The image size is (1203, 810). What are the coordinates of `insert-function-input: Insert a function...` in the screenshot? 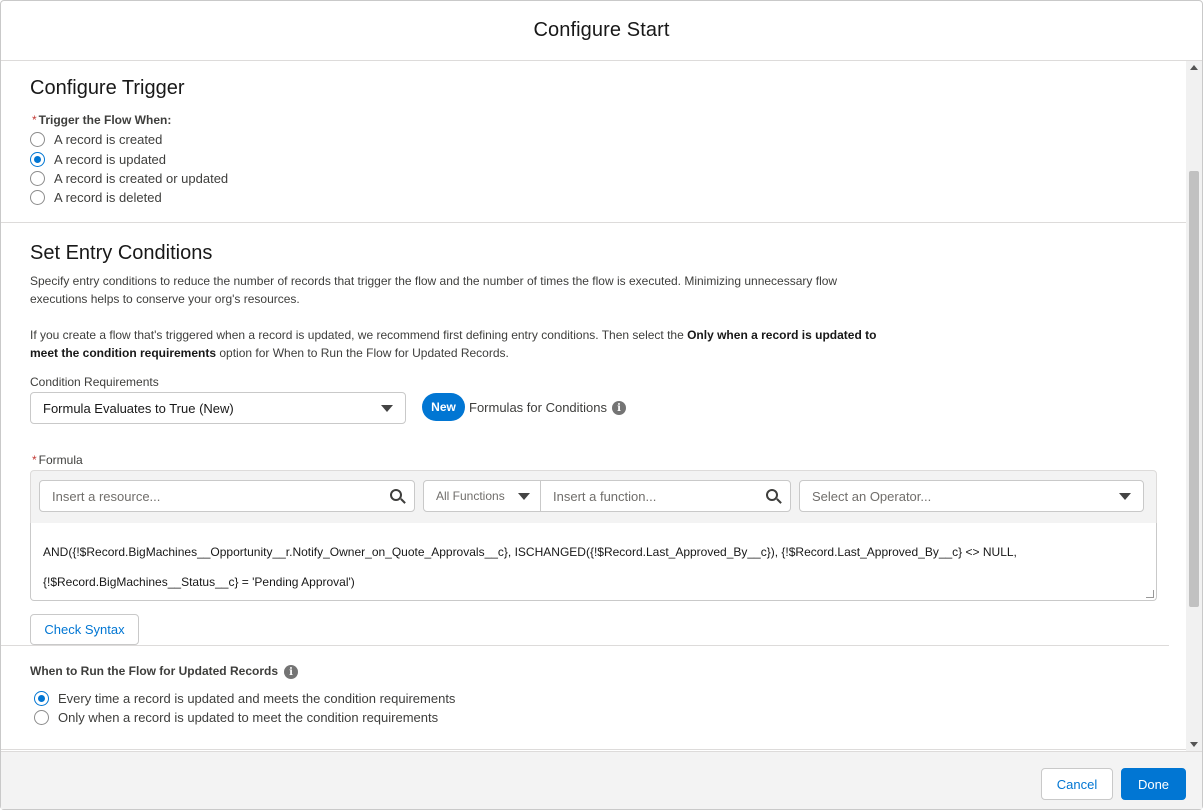 It's located at (665, 496).